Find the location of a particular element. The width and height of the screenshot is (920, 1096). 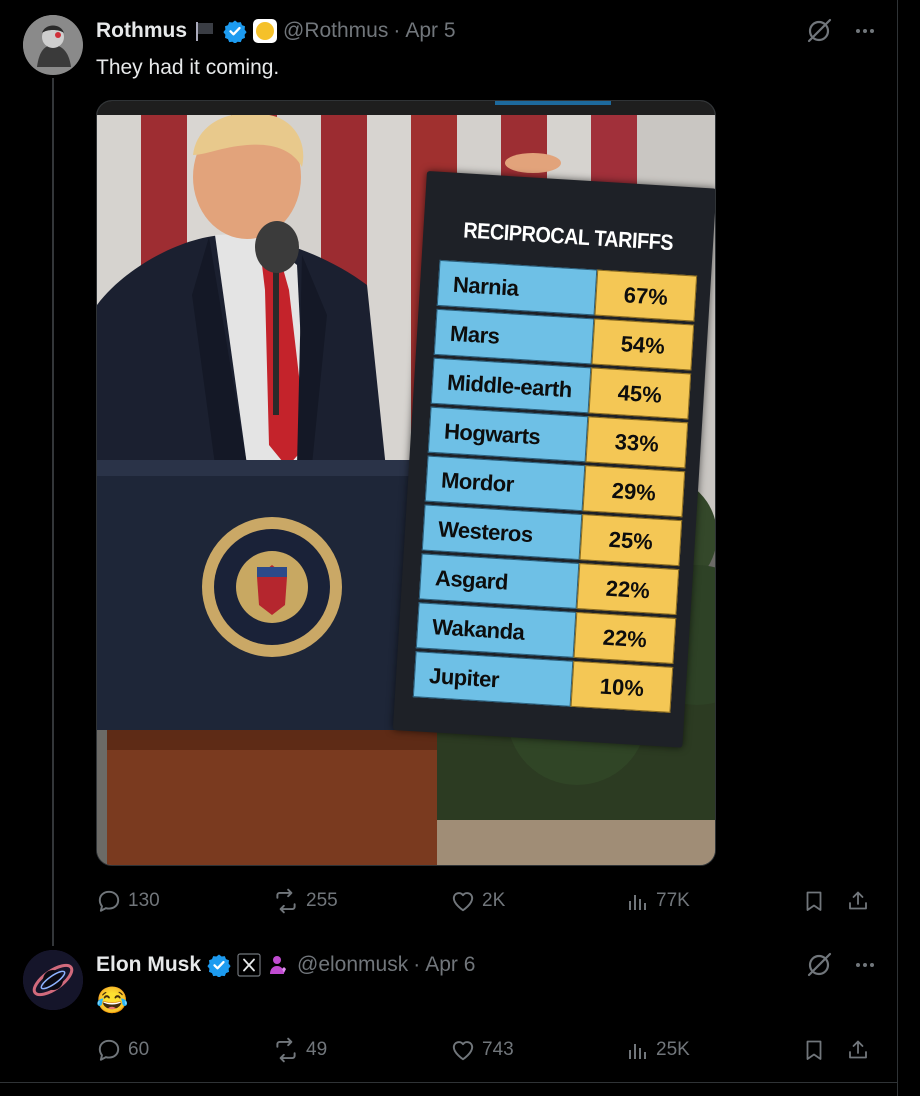

like-button: 2K is located at coordinates (477, 901).